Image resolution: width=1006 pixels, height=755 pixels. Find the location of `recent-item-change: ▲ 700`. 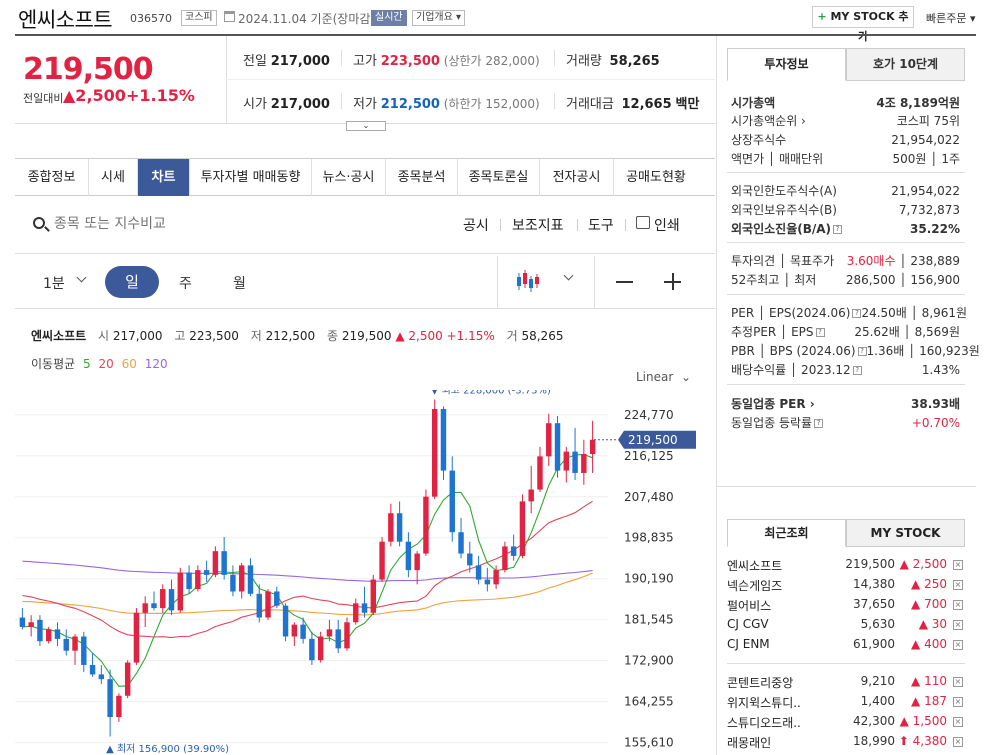

recent-item-change: ▲ 700 is located at coordinates (929, 604).